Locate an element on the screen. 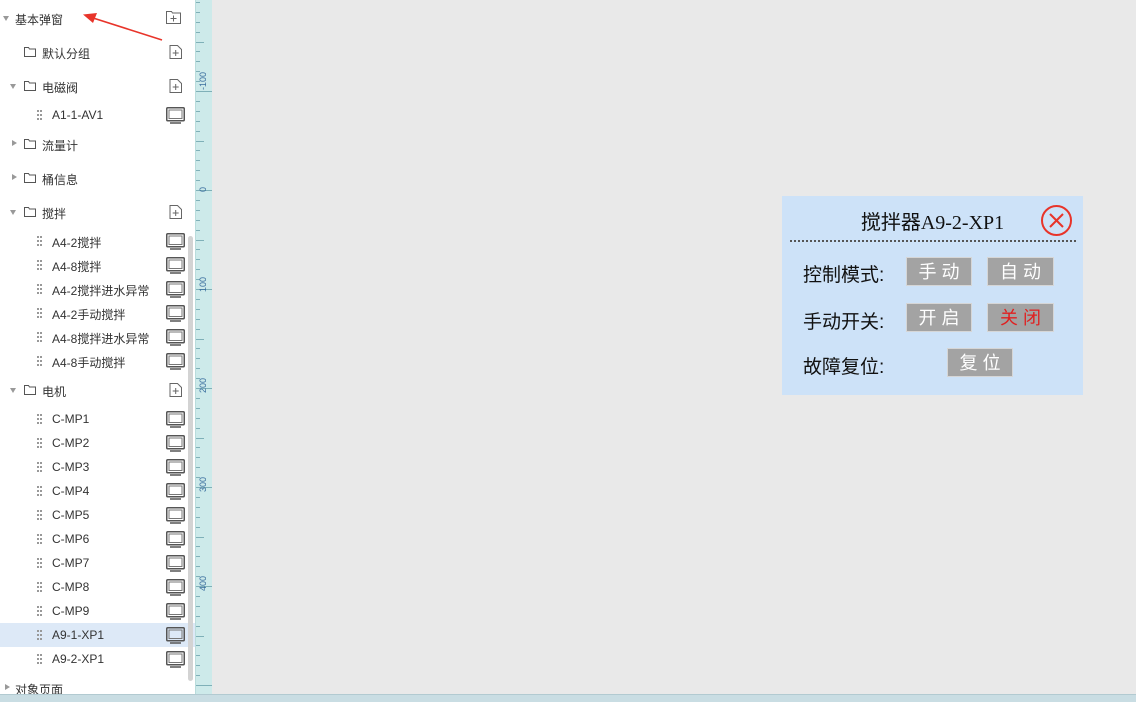 Image resolution: width=1136 pixels, height=702 pixels. tree-item: C-MP2 is located at coordinates (97, 443).